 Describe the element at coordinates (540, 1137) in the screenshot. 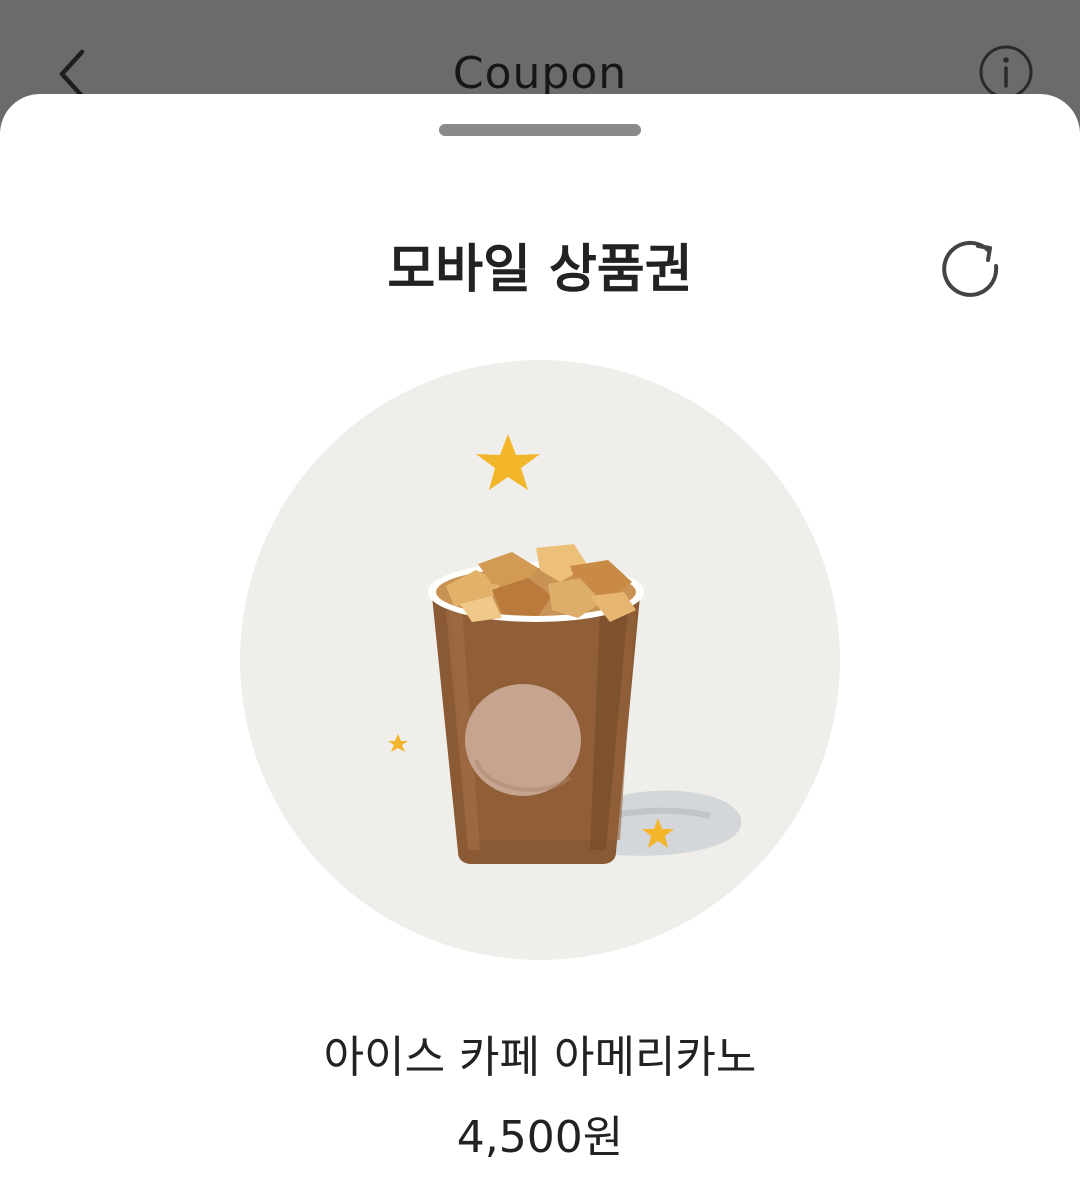

I see `product-price: 4,500원` at that location.